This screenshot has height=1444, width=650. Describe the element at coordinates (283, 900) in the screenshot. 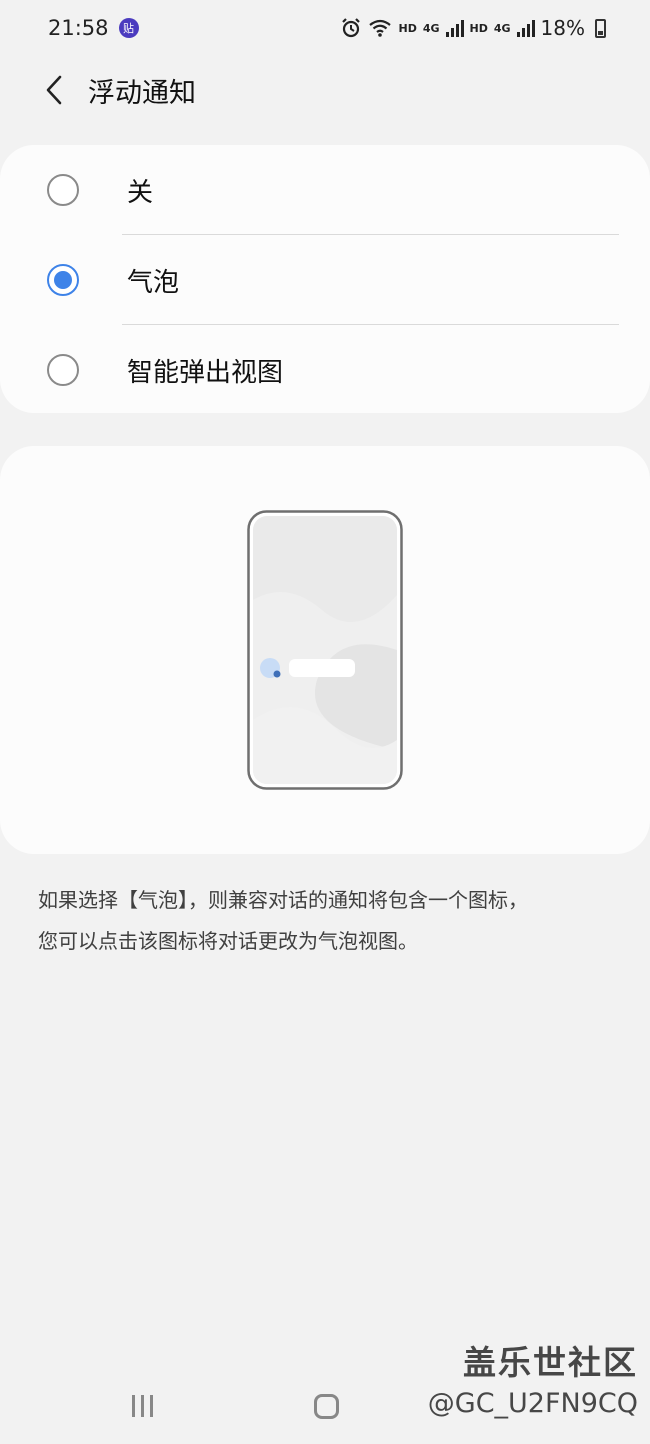

I see `description-line-1: 如果选择【气泡】，则兼容对话的通知将包含一个图标，` at that location.